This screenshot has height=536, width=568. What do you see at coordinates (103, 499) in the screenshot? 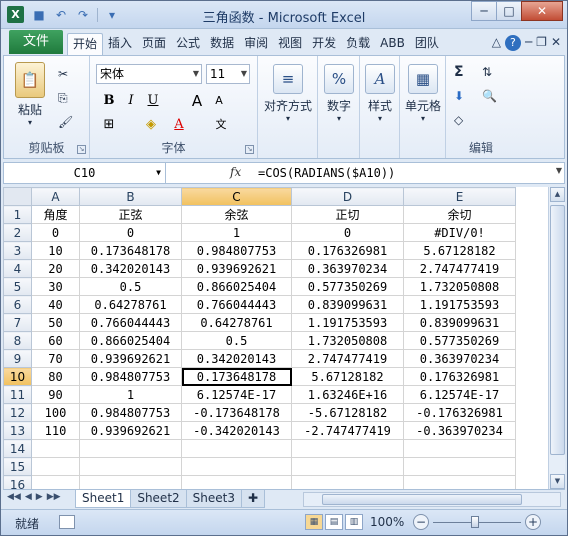
I see `sheet-tab-sheet1: Sheet1` at bounding box center [103, 499].